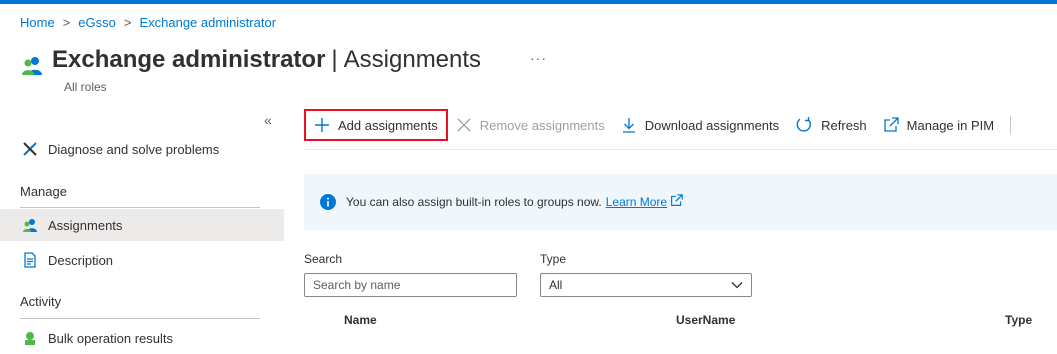 This screenshot has width=1057, height=354. I want to click on nav-section-manage: Manage, so click(43, 191).